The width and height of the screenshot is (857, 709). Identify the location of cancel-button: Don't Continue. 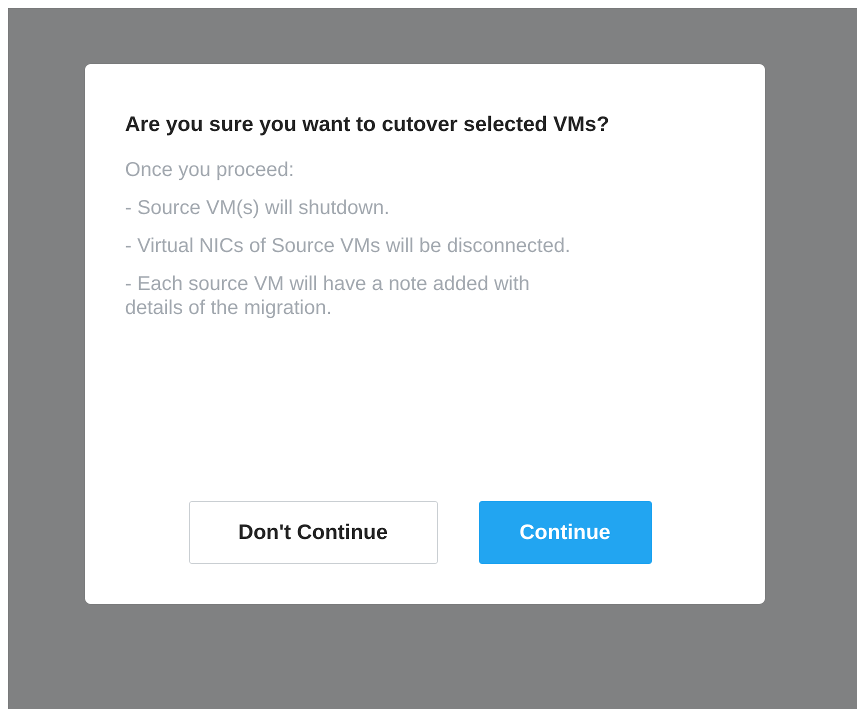
(313, 532).